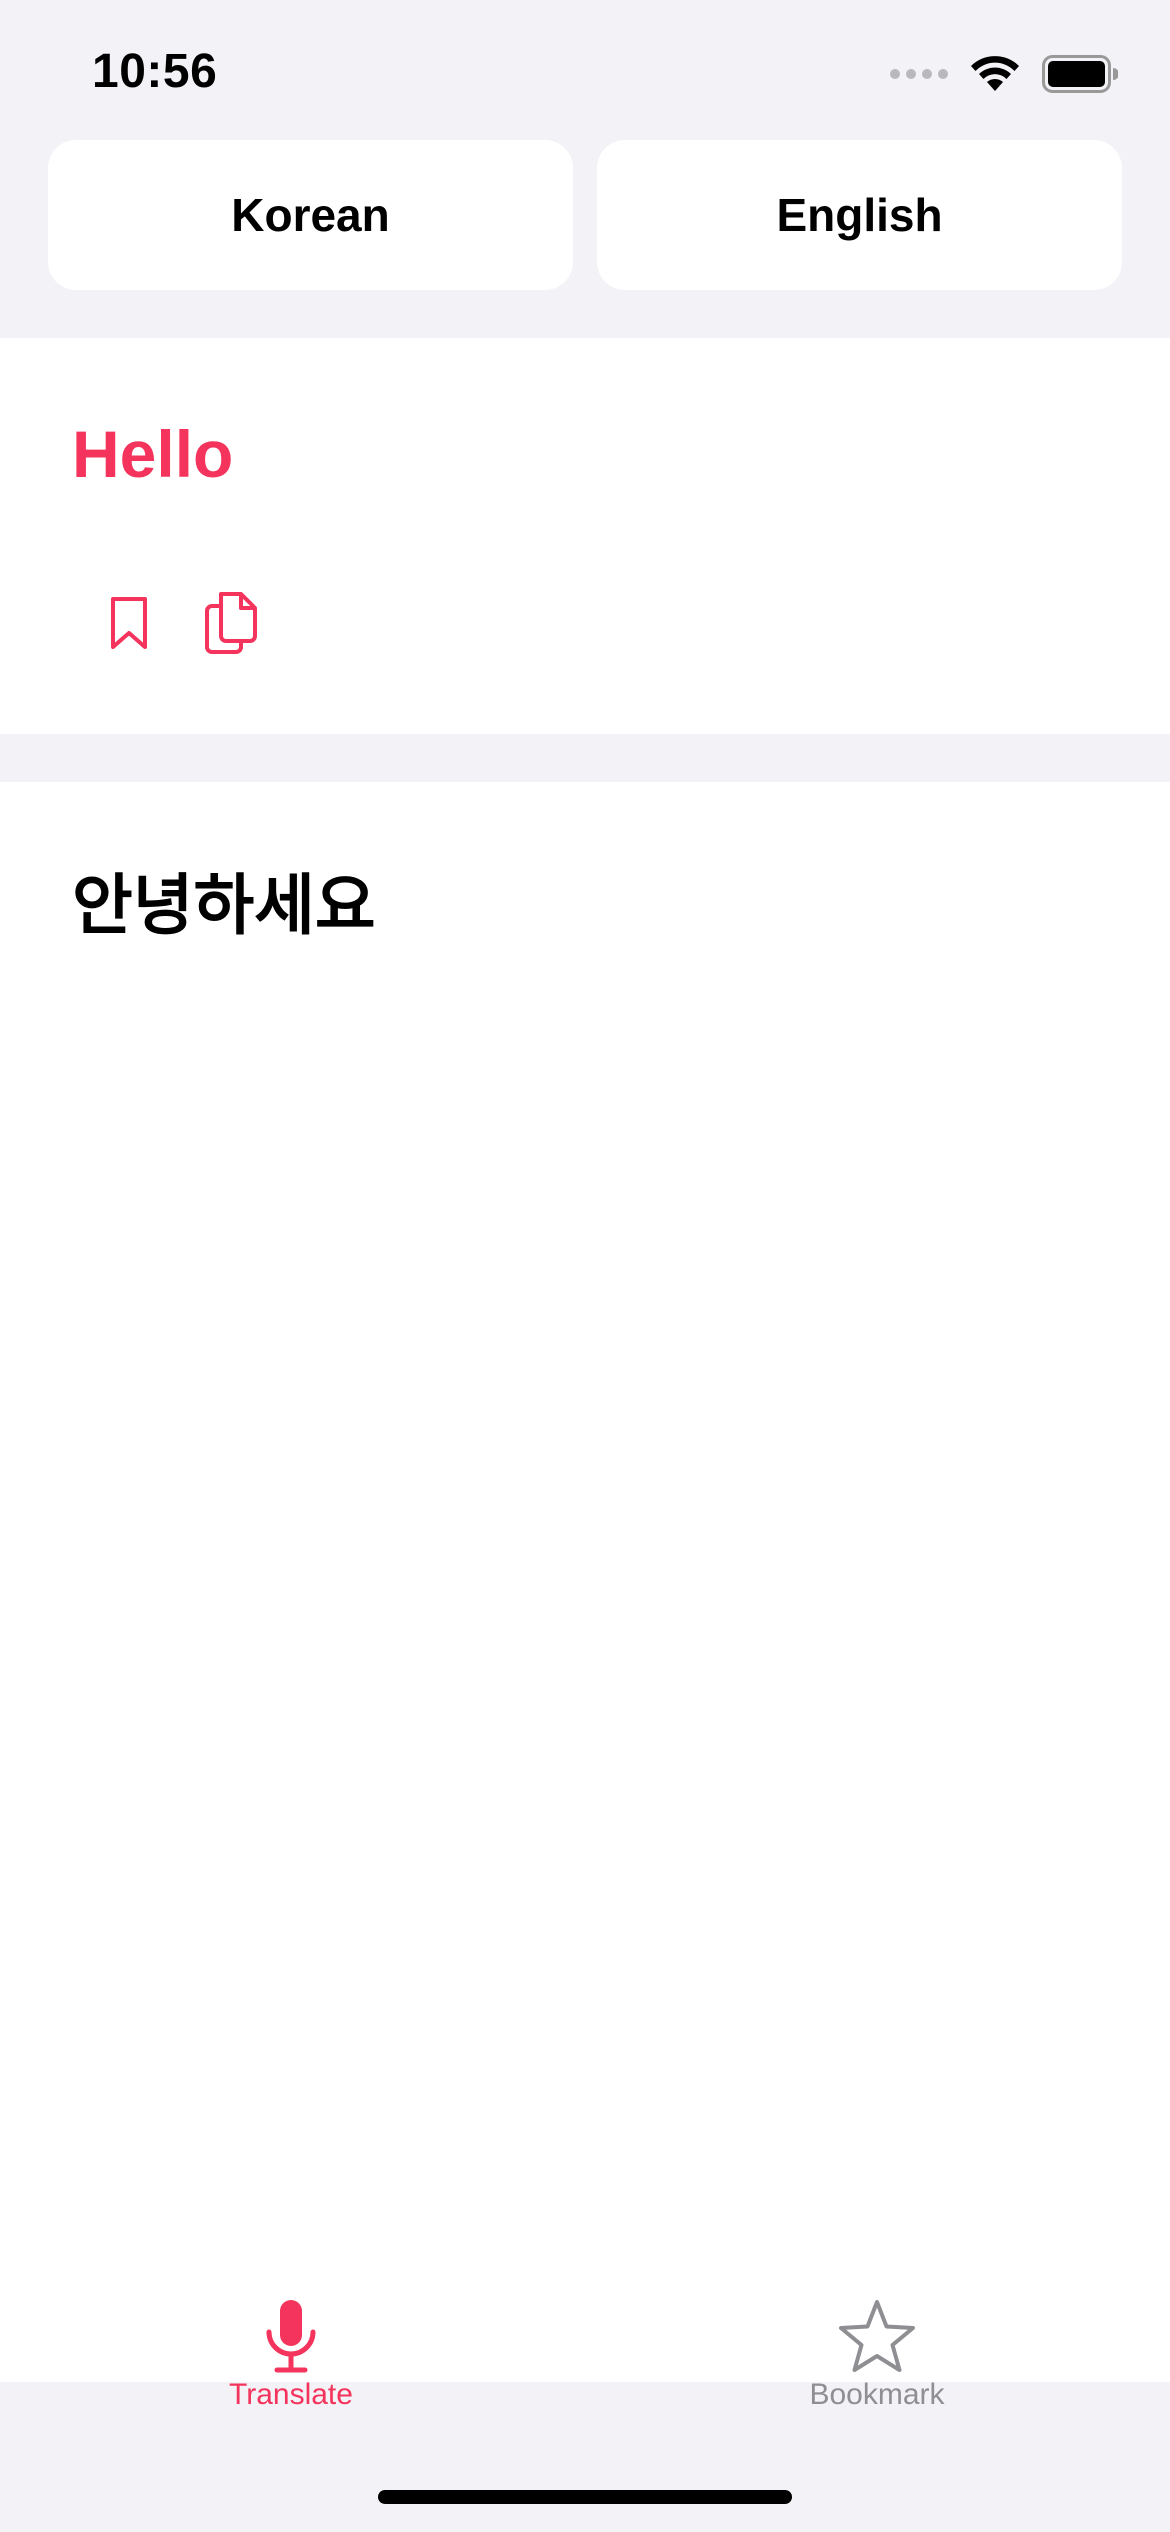 This screenshot has height=2532, width=1170. What do you see at coordinates (291, 2394) in the screenshot?
I see `tab-translate-label: Translate` at bounding box center [291, 2394].